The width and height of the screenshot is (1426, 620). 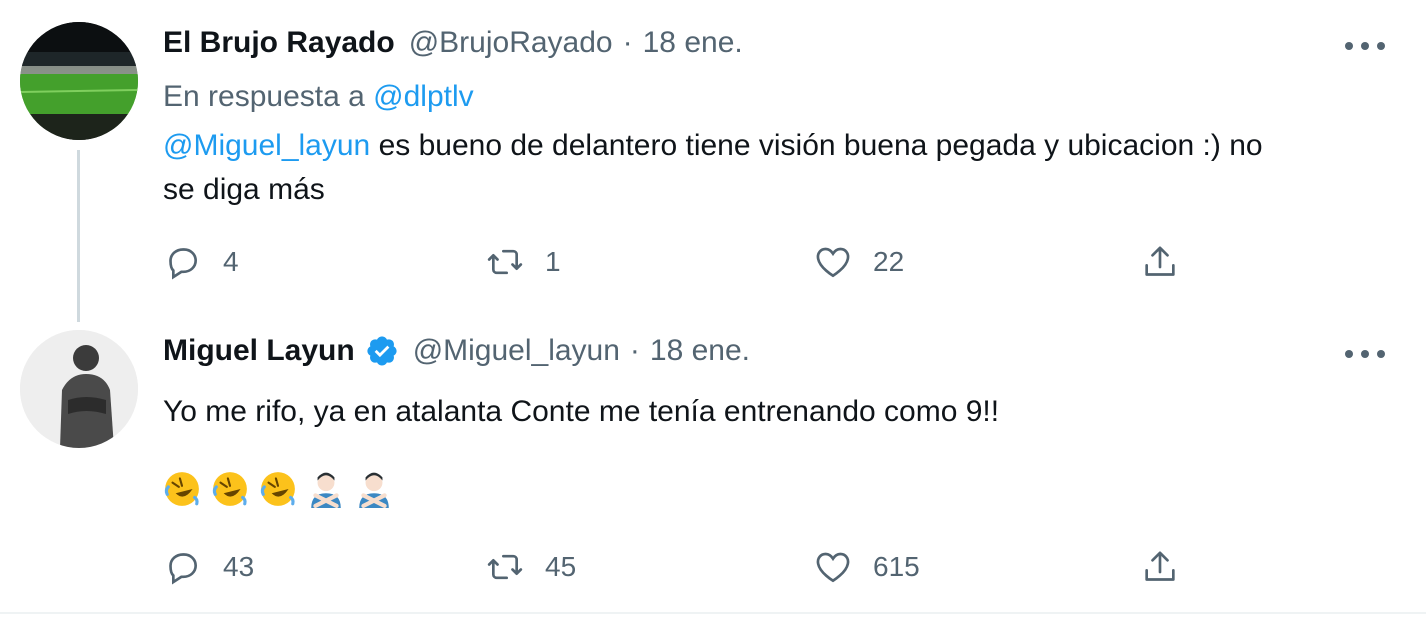 What do you see at coordinates (201, 262) in the screenshot?
I see `reply-button: 4` at bounding box center [201, 262].